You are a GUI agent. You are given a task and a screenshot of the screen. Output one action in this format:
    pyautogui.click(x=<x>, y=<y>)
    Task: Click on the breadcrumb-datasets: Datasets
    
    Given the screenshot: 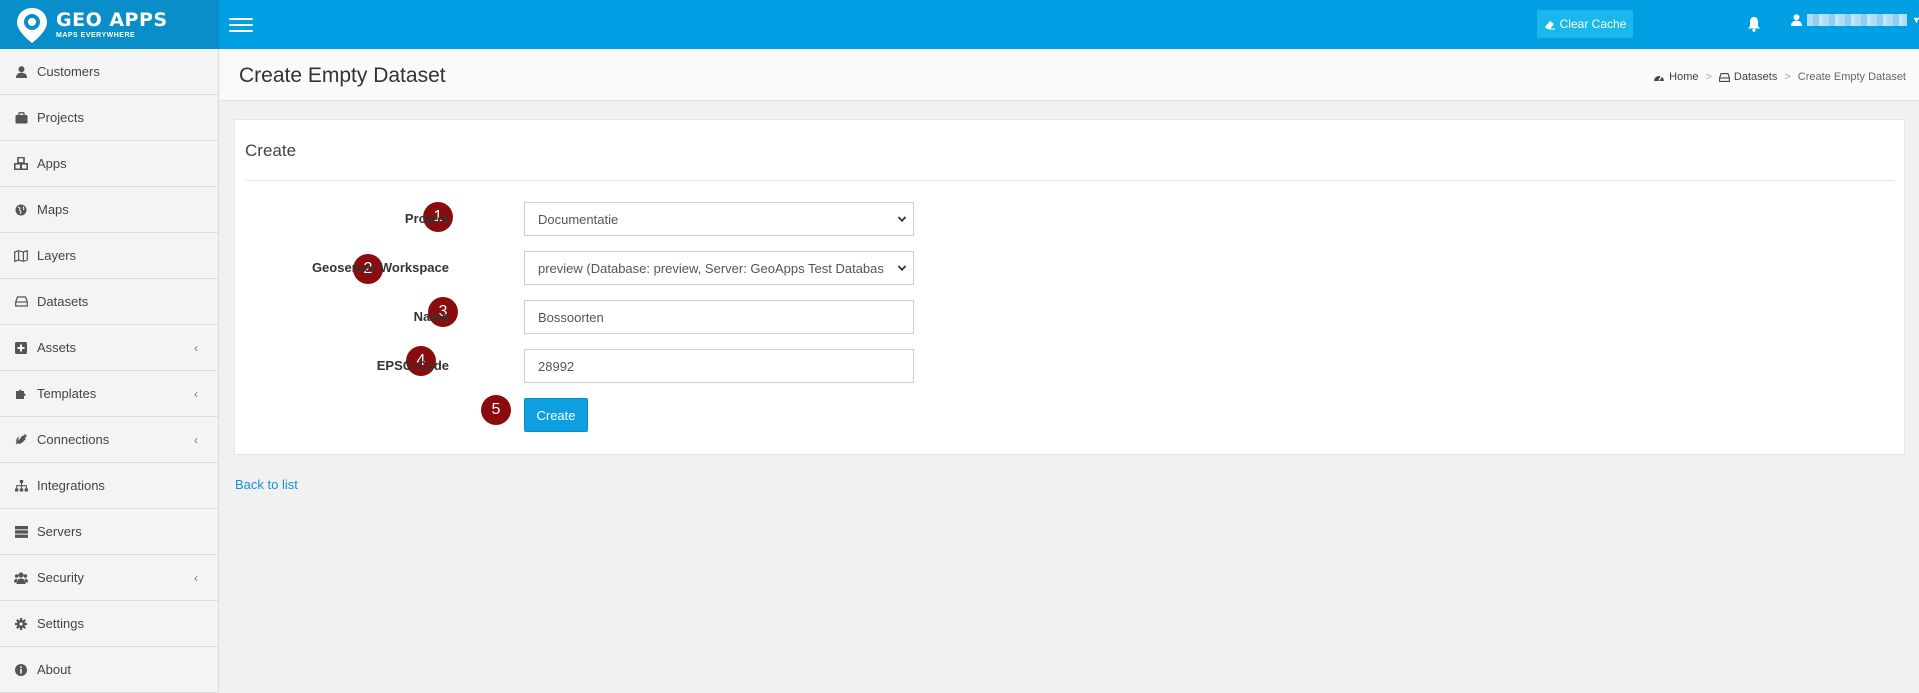 What is the action you would take?
    pyautogui.click(x=1747, y=77)
    